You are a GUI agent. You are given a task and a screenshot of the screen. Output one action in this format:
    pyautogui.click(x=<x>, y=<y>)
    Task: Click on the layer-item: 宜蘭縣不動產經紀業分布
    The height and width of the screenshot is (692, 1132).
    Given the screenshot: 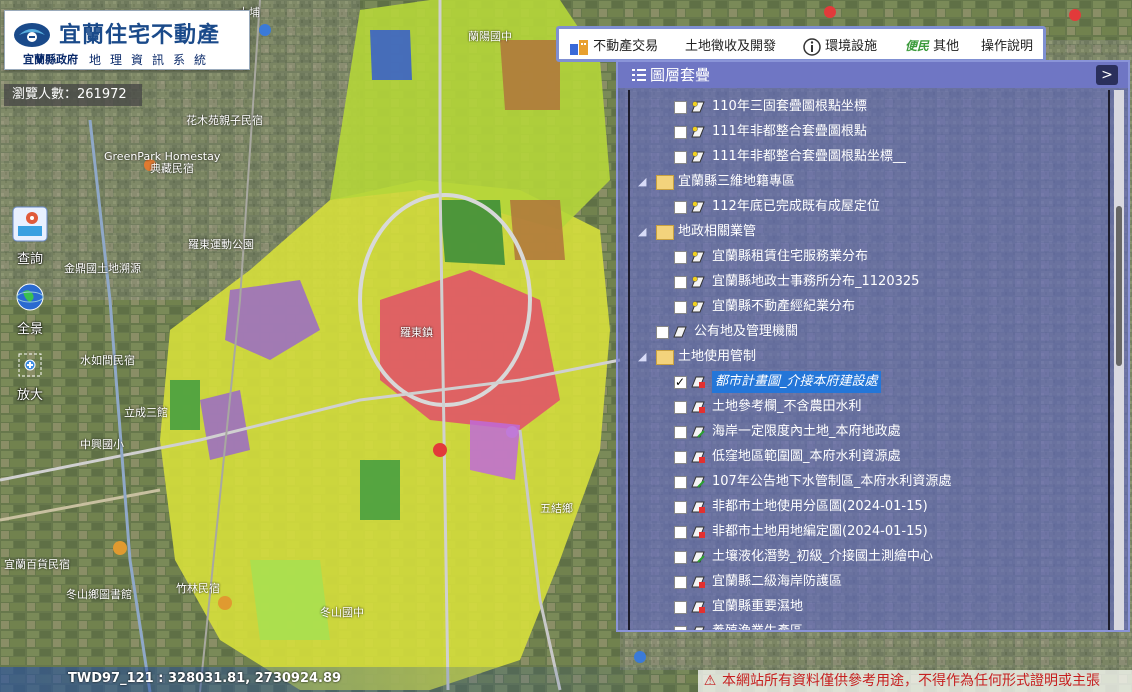 What is the action you would take?
    pyautogui.click(x=865, y=307)
    